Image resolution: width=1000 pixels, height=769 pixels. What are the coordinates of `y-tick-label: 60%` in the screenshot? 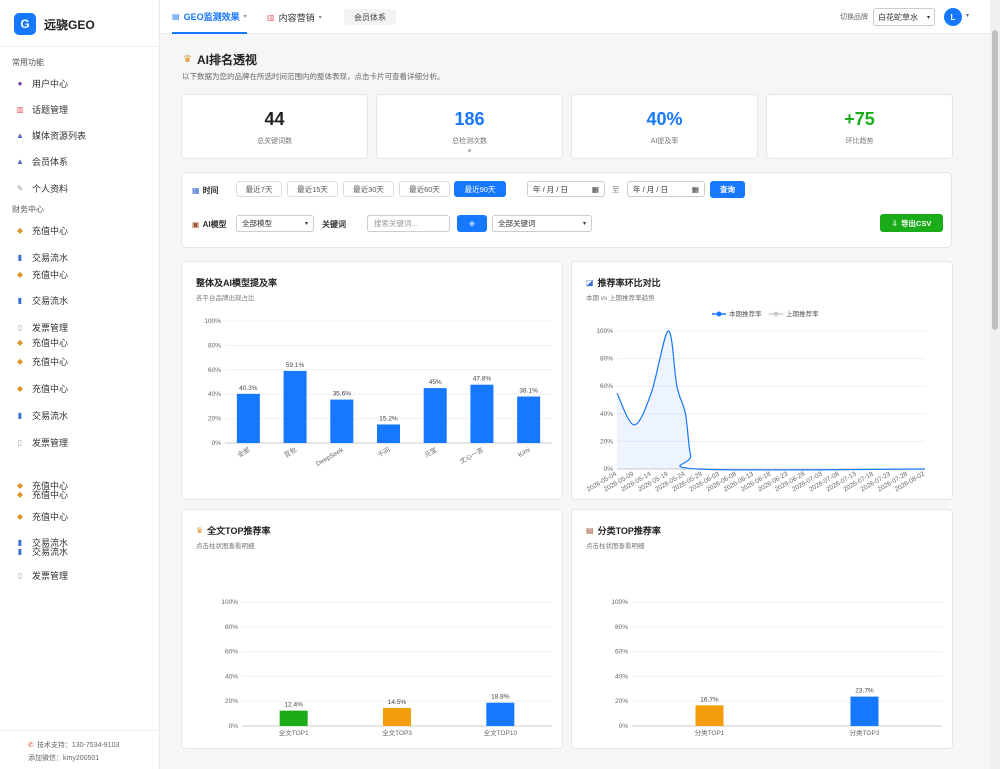 It's located at (231, 652).